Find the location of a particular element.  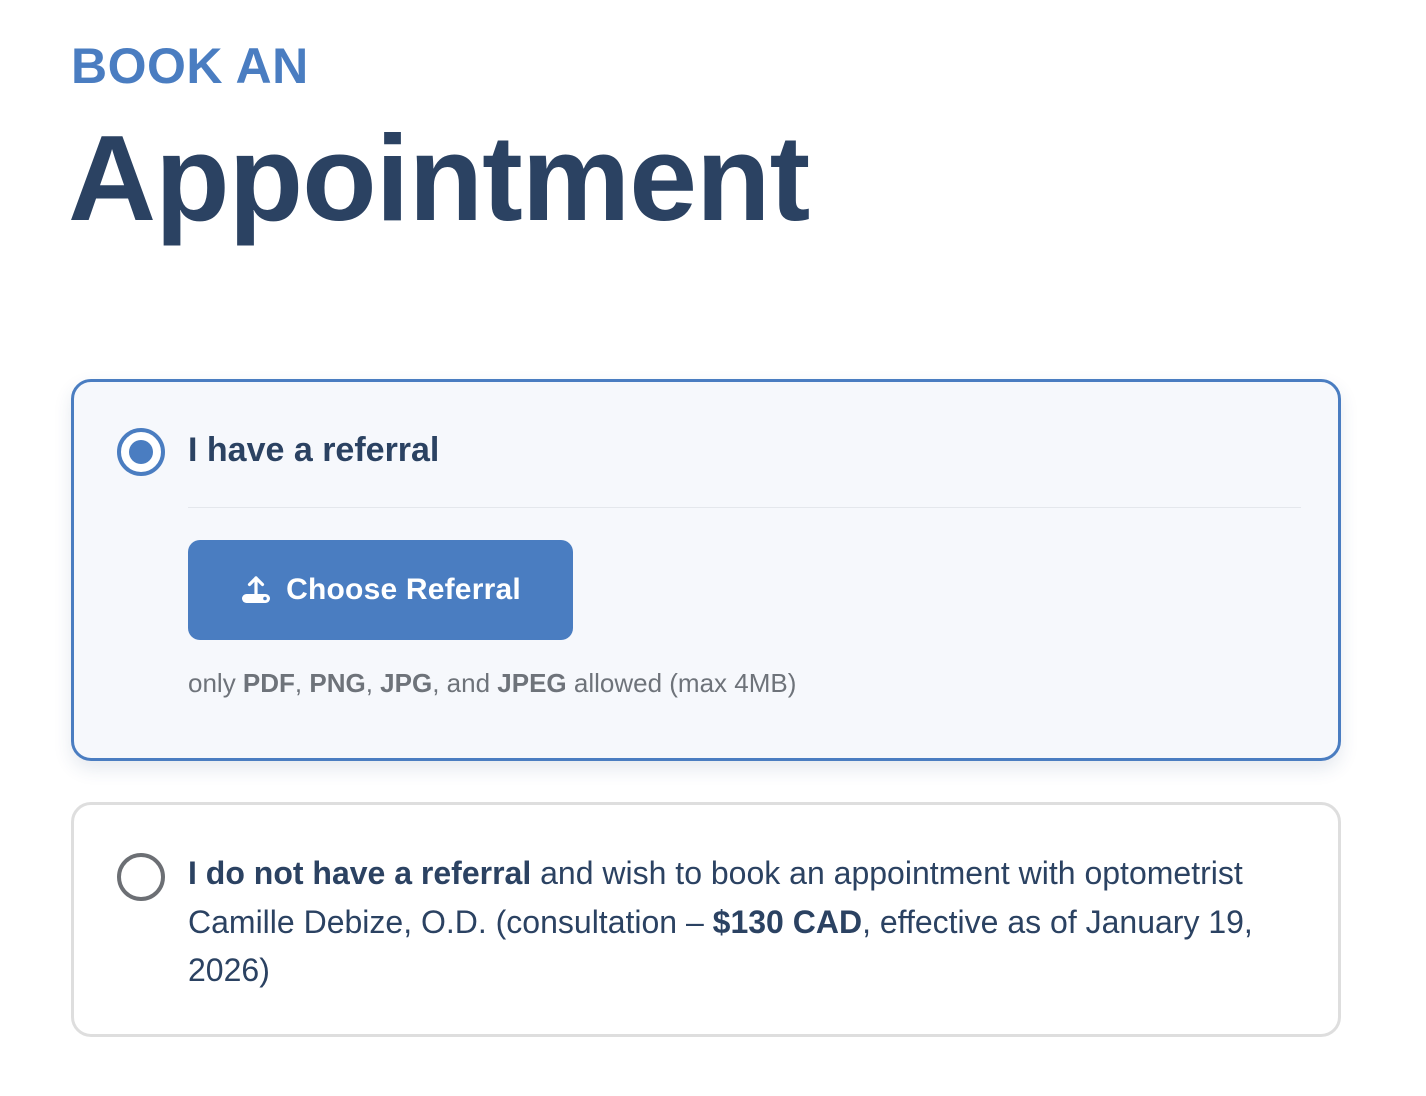

format-jpg: JPG is located at coordinates (406, 683).